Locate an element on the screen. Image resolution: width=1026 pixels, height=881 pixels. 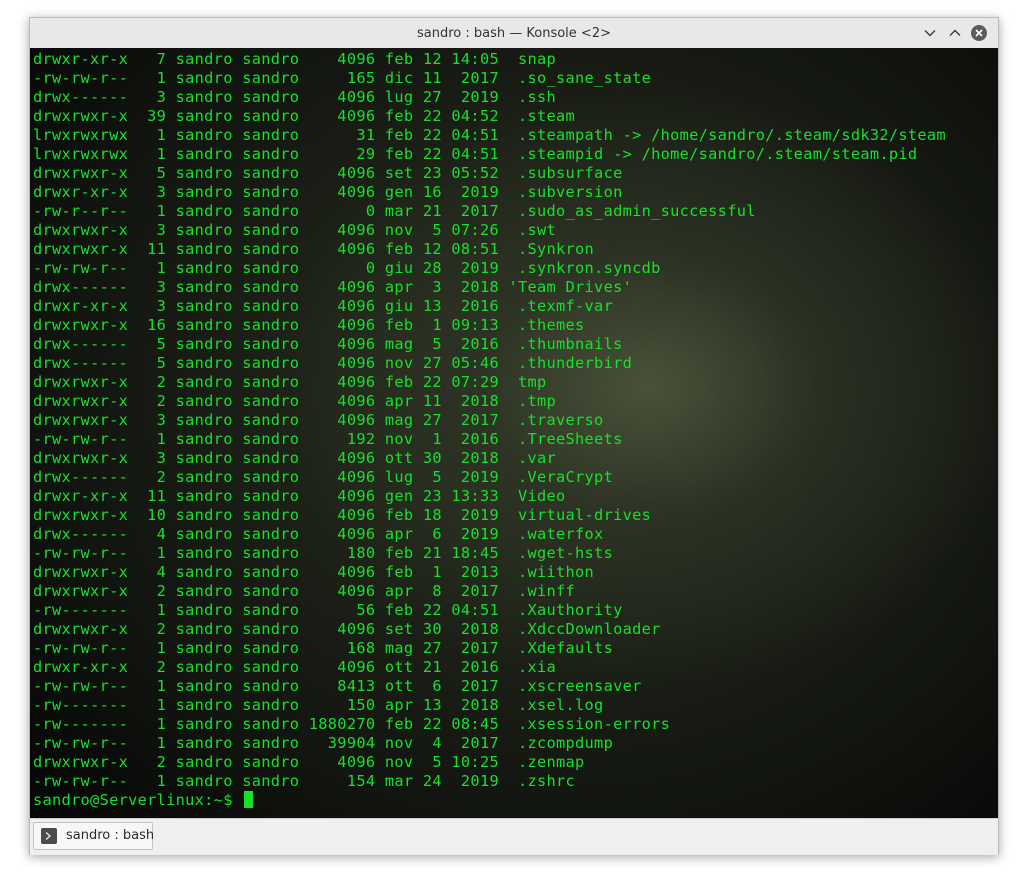
title-bar: sandro : bash — Konsole <2> is located at coordinates (514, 33).